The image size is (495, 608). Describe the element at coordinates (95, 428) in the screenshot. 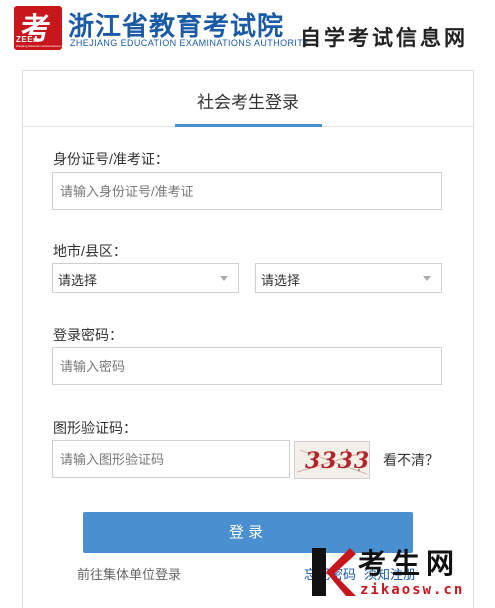

I see `captcha-label: 图形验证码：` at that location.